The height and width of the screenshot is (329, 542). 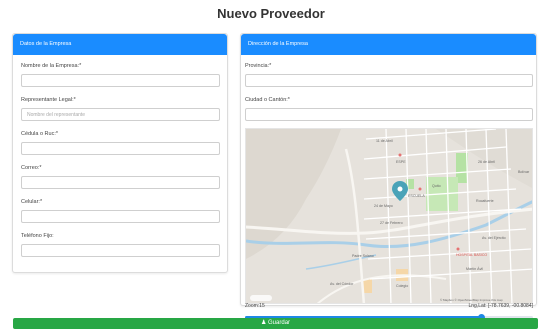 I want to click on landline-input, so click(x=120, y=250).